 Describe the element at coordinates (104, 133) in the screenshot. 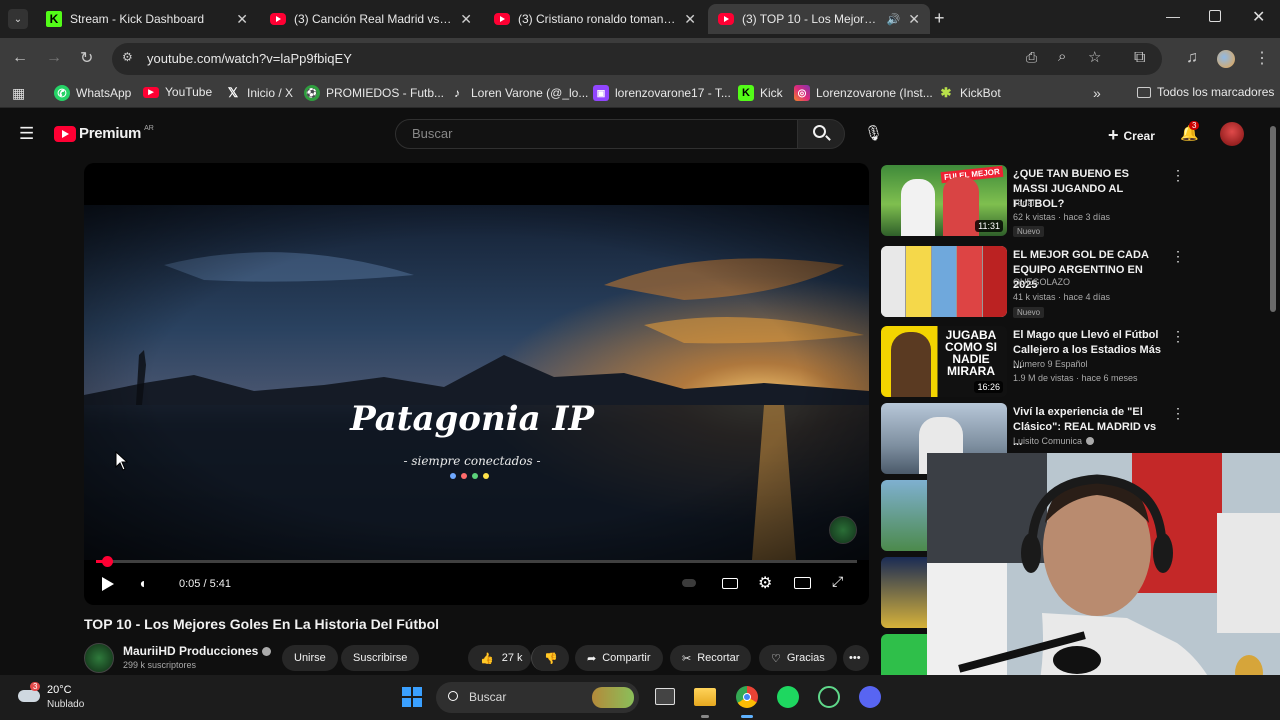

I see `youtube-logo: Premium AR` at that location.